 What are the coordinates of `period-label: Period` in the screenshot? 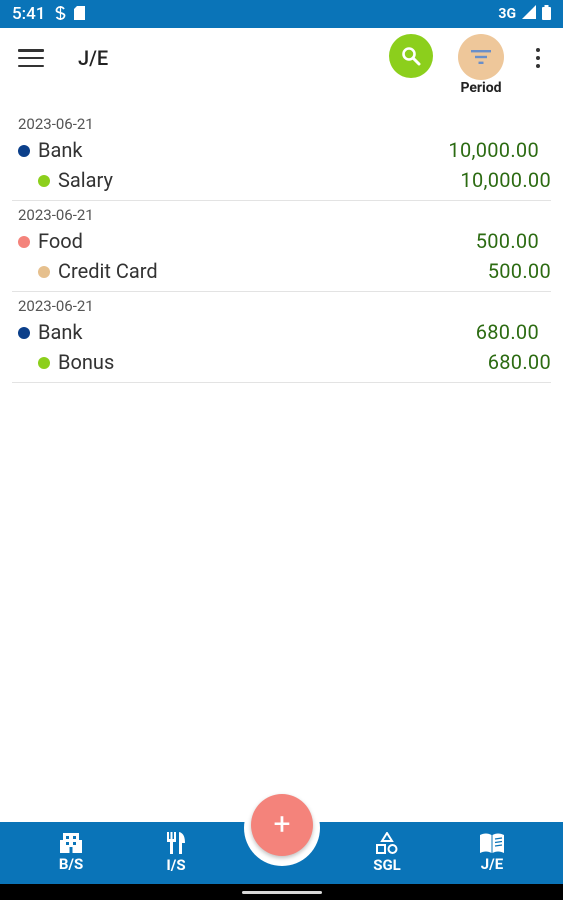 It's located at (481, 88).